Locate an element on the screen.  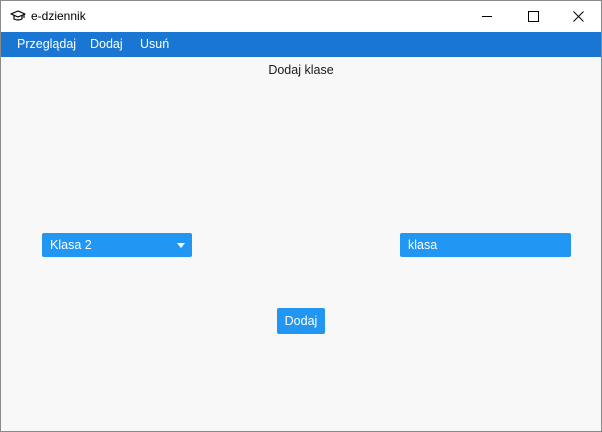
minimize-button is located at coordinates (487, 16).